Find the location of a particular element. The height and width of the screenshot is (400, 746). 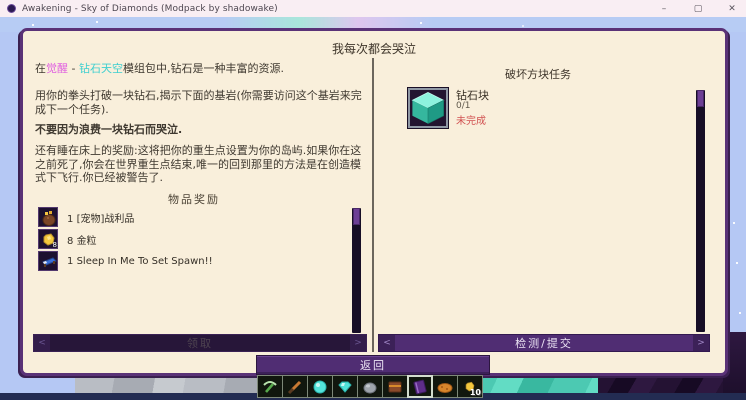

submit-button-label: 检测/提交 is located at coordinates (544, 343).